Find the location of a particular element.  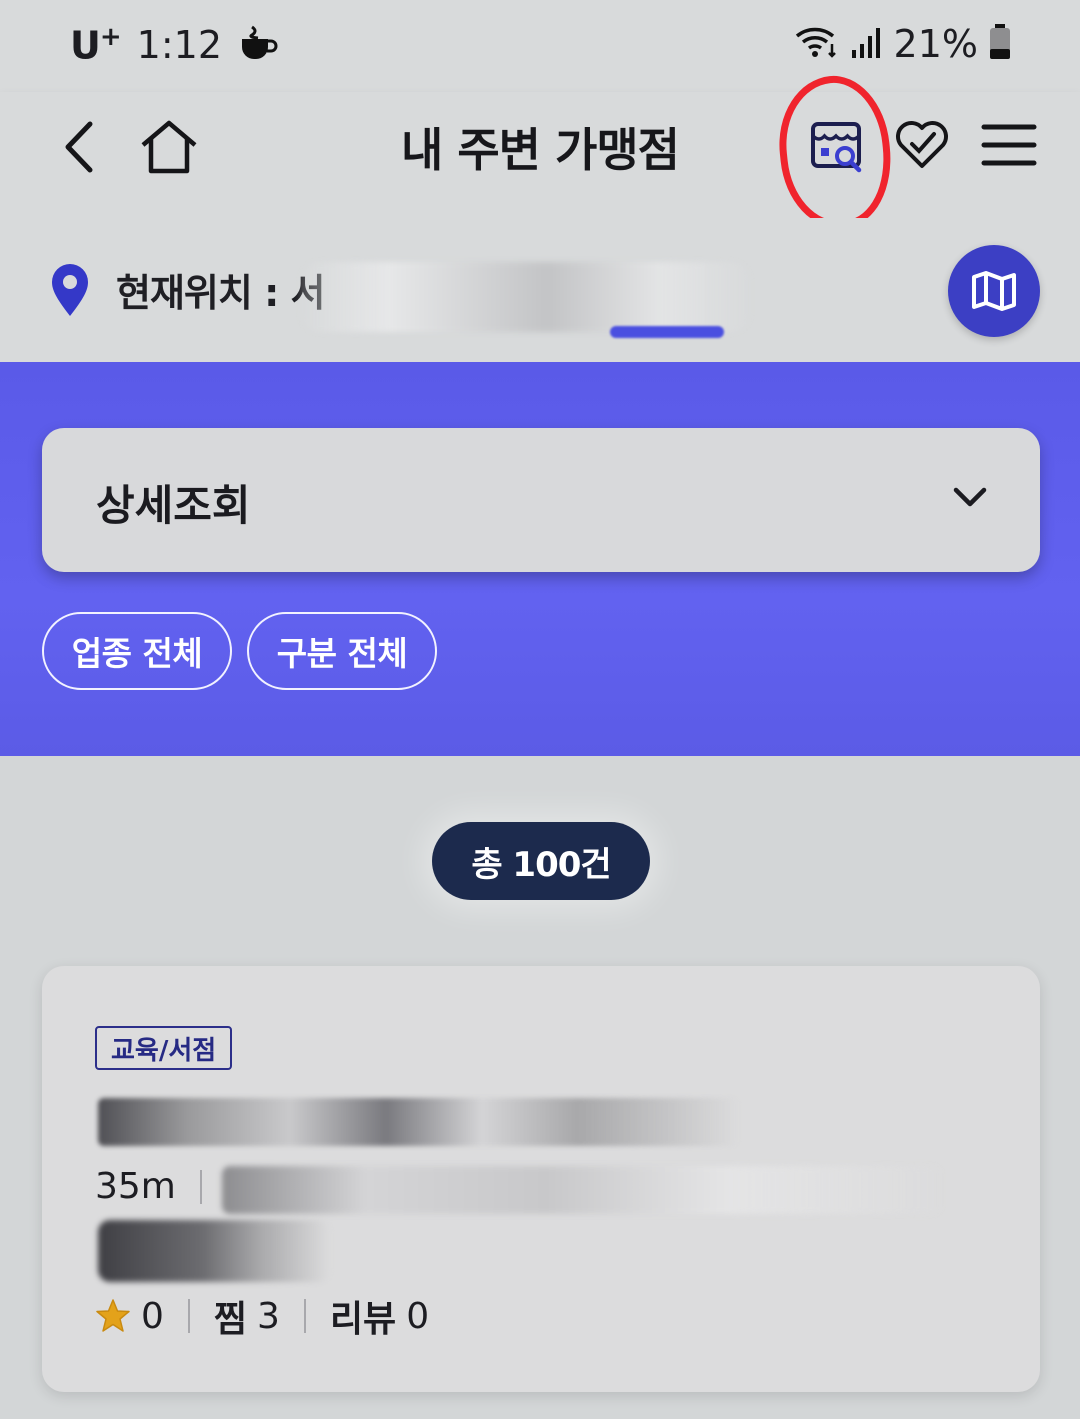

favorites-stat: 찜 3 is located at coordinates (247, 1316).